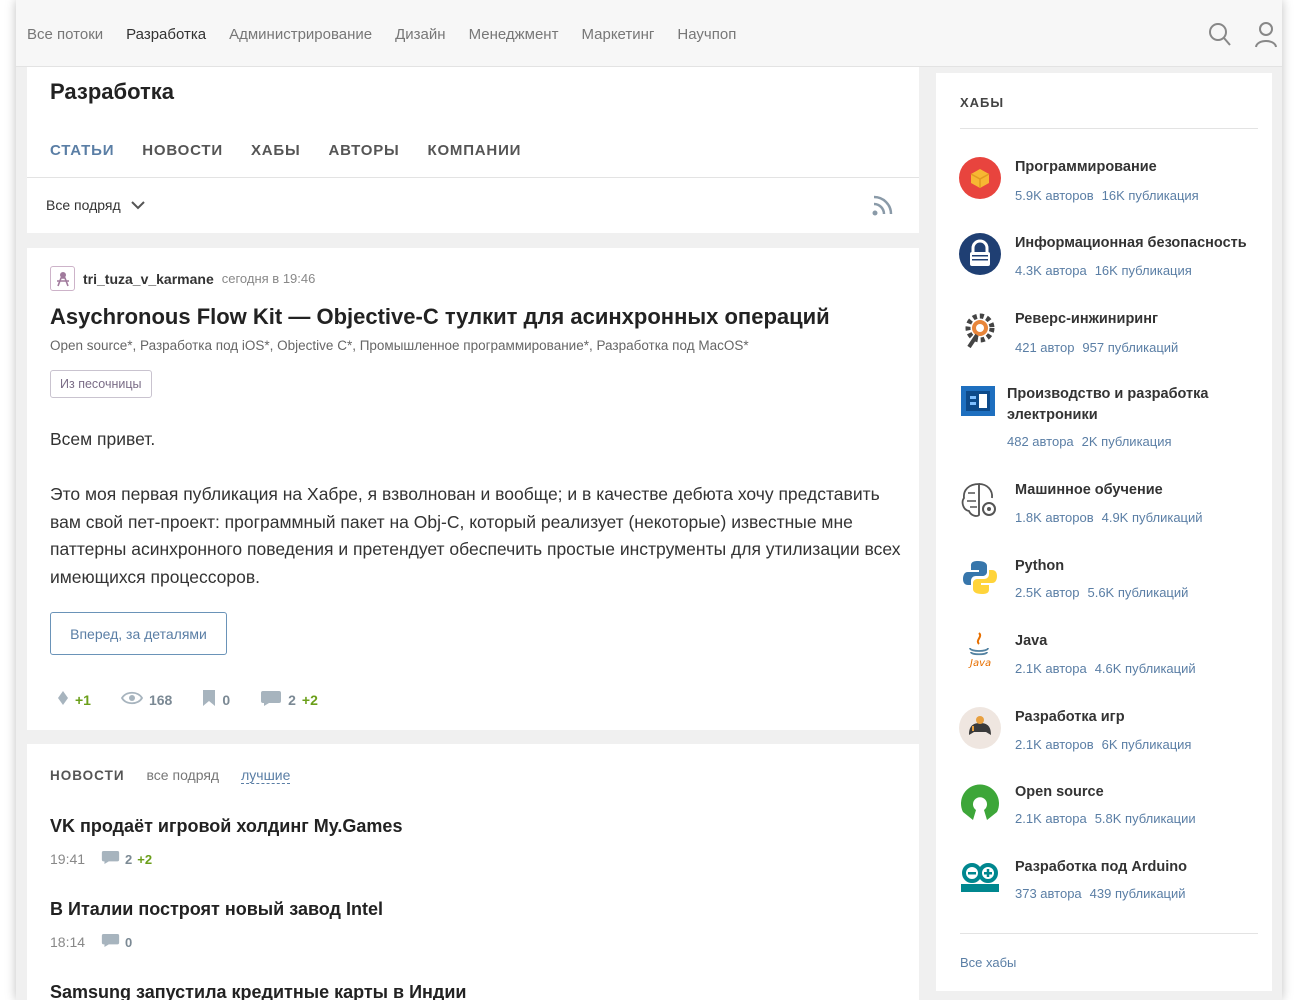  I want to click on flow-design: Дизайн, so click(420, 34).